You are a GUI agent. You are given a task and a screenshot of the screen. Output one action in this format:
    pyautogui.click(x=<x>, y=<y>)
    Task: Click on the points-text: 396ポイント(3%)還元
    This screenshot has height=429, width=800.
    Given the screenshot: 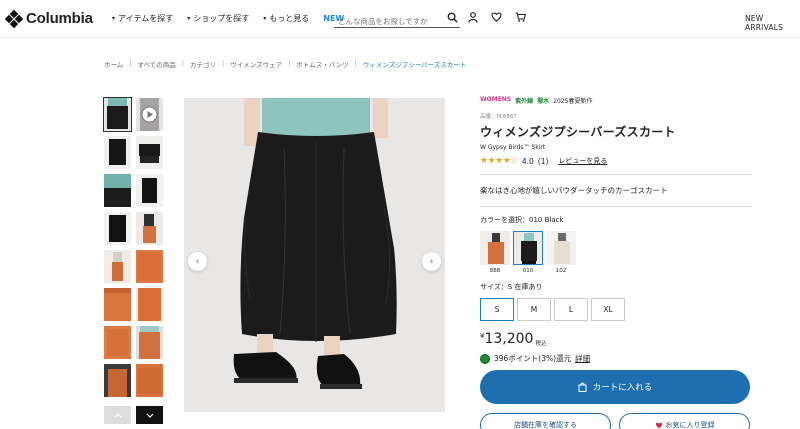 What is the action you would take?
    pyautogui.click(x=533, y=358)
    